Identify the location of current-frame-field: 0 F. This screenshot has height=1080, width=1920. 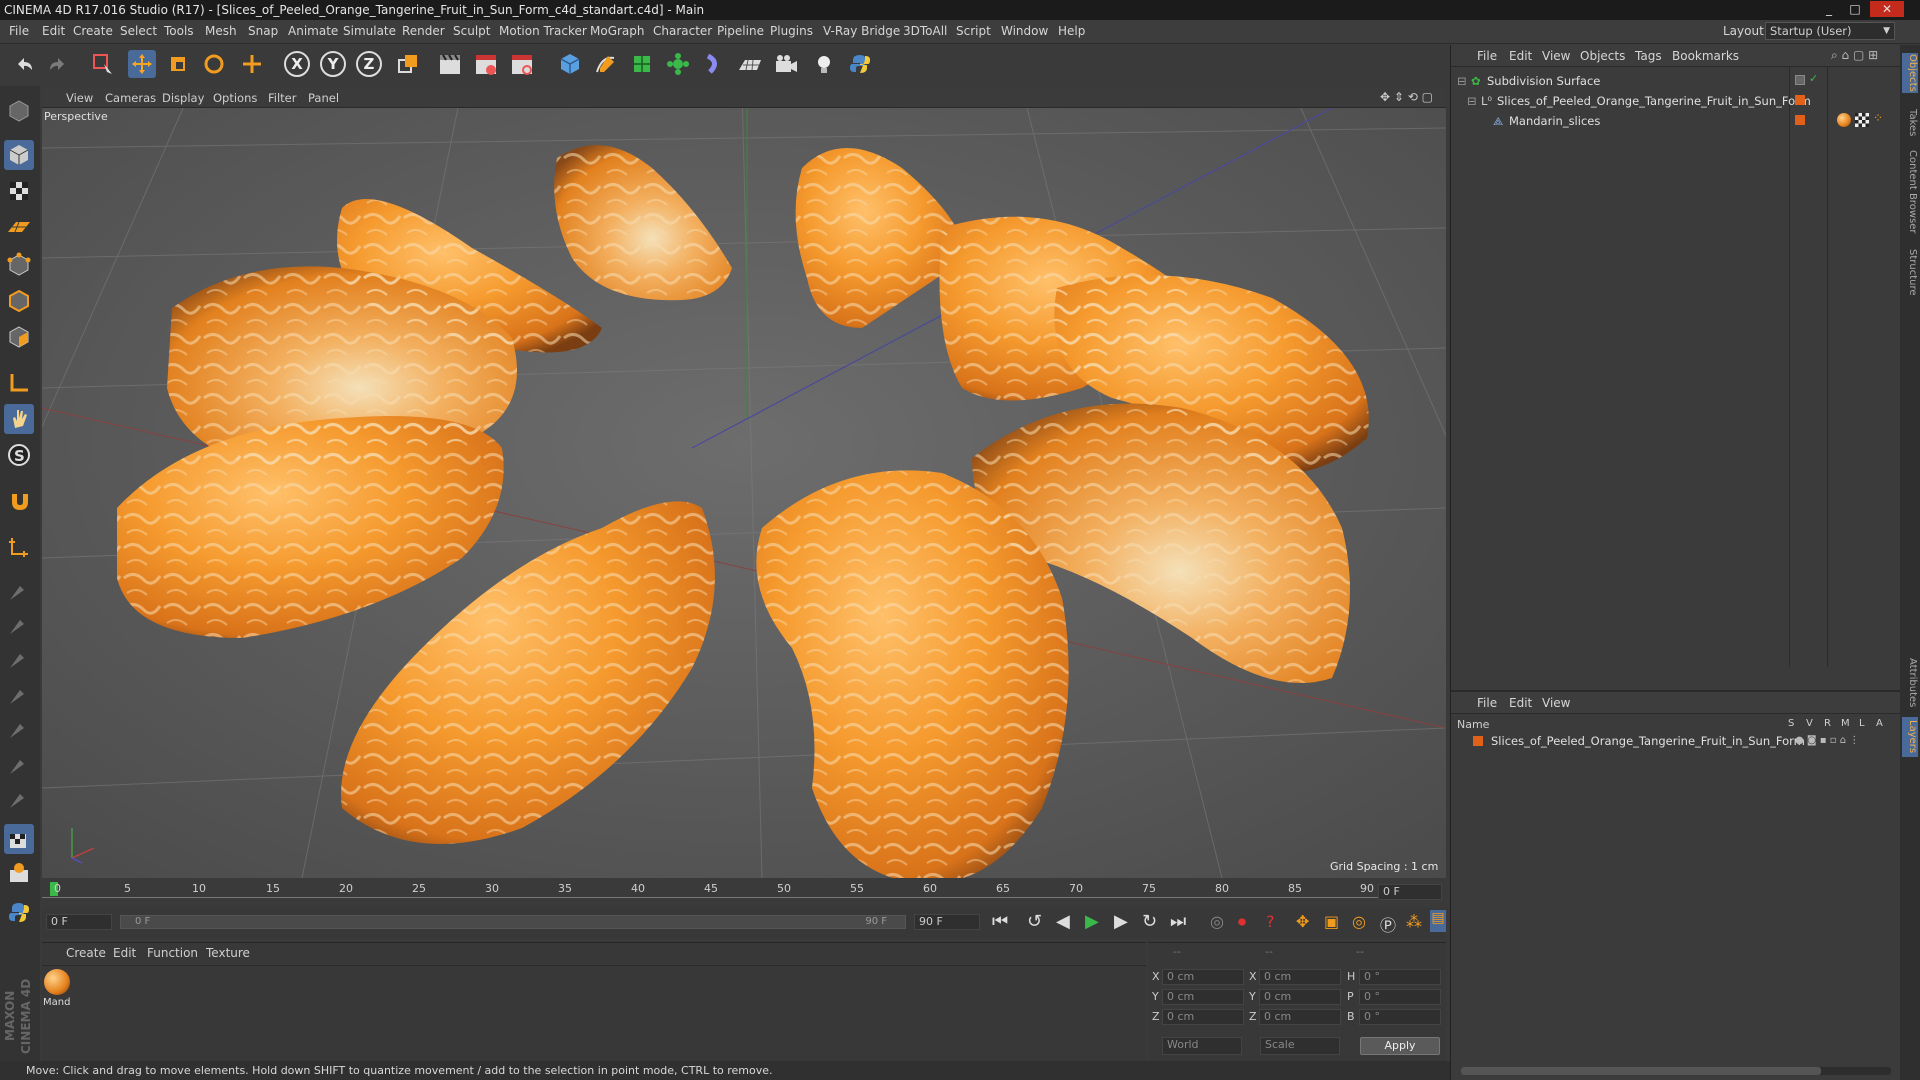
(1410, 892).